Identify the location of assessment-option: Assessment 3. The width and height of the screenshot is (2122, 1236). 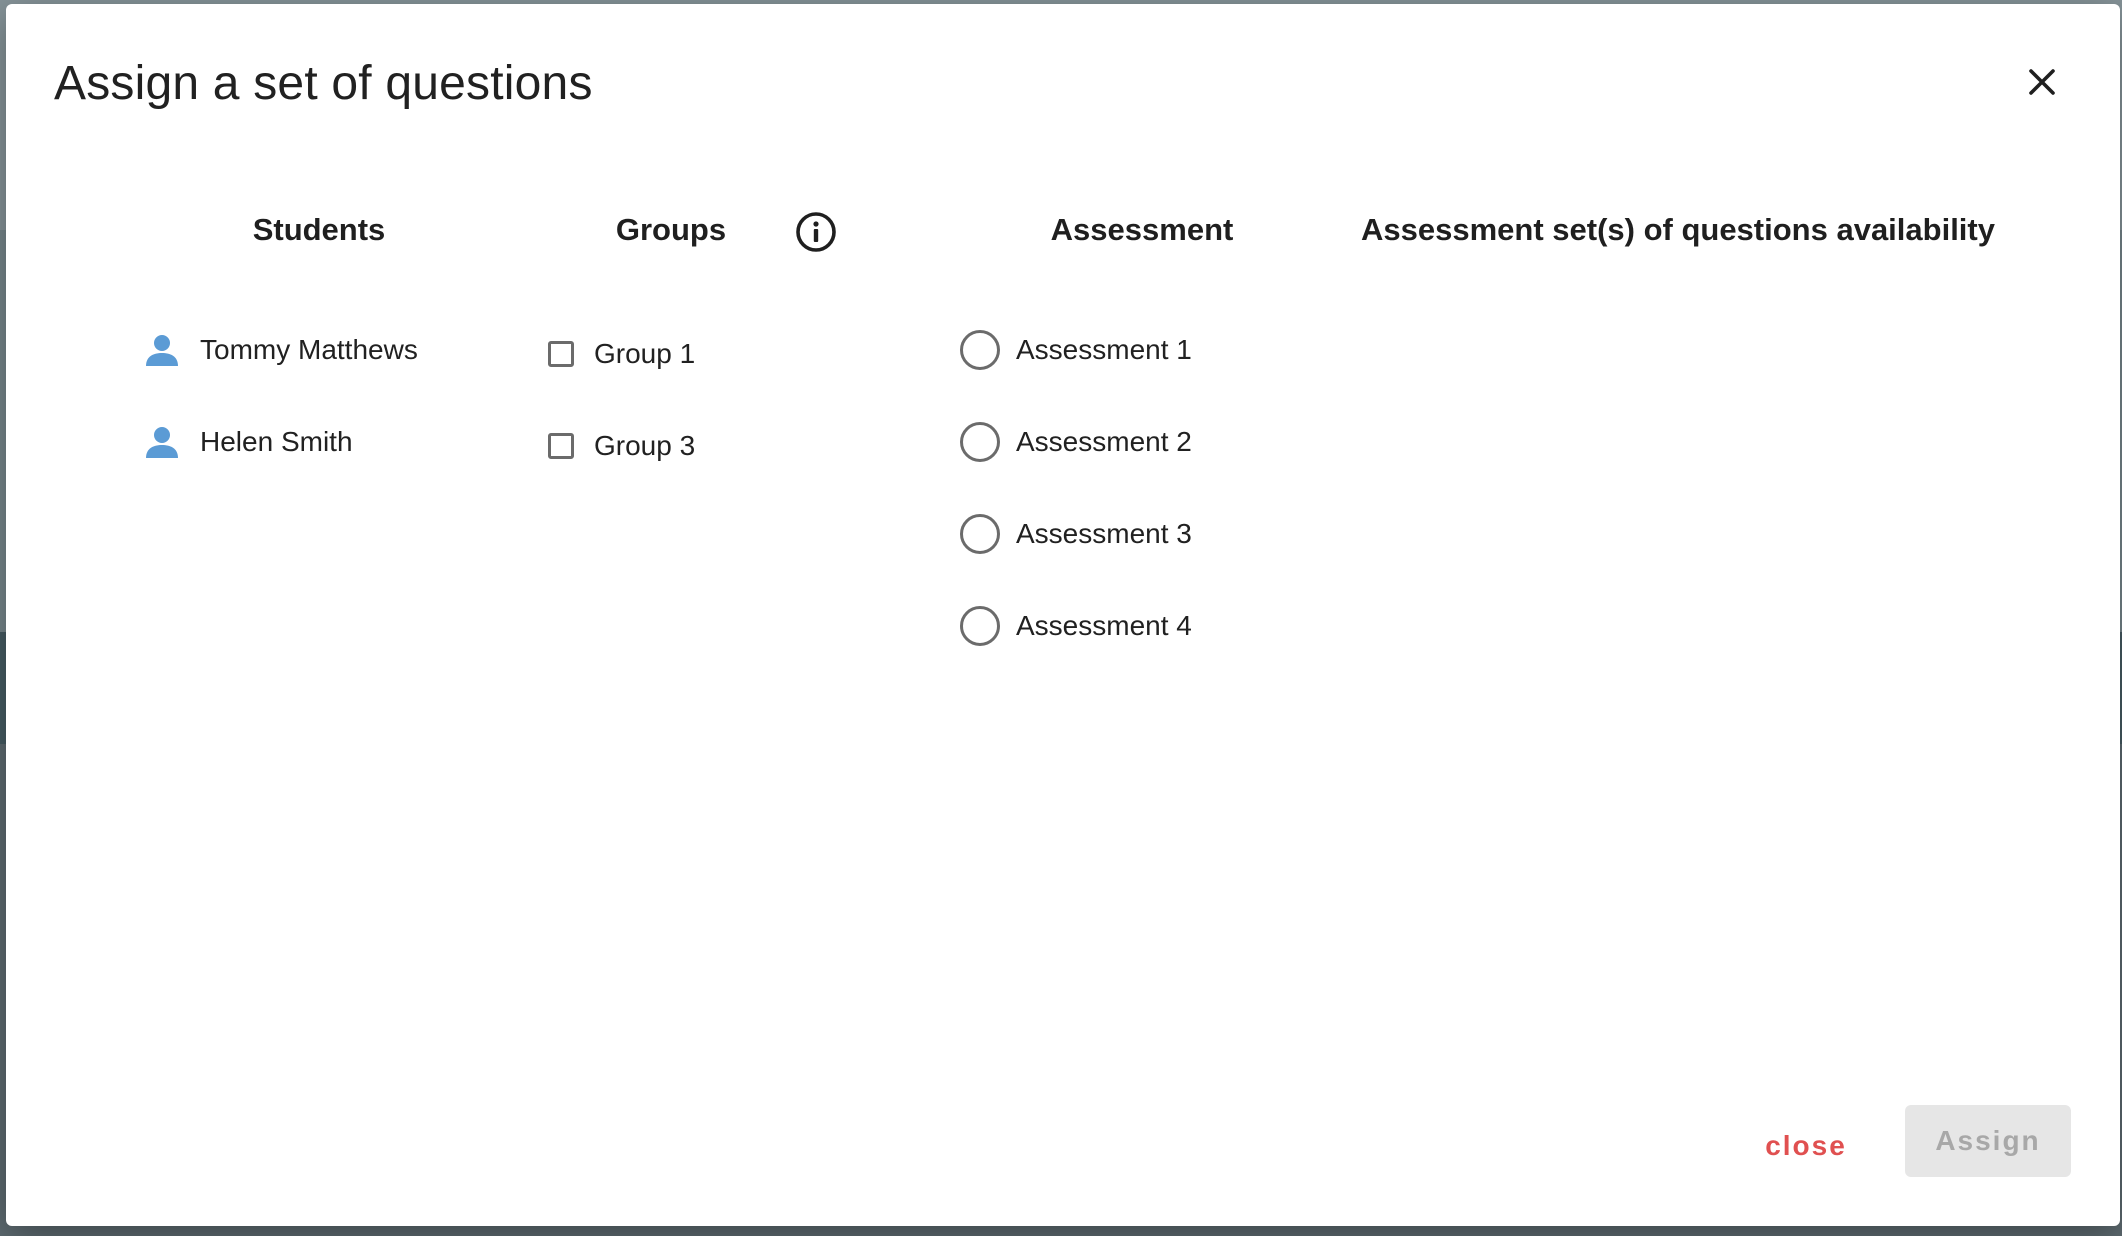
(1076, 534).